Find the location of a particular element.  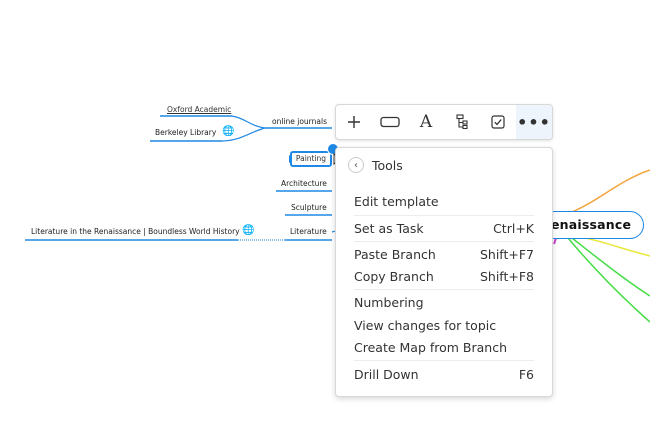

branch-line-yellow is located at coordinates (612, 246).